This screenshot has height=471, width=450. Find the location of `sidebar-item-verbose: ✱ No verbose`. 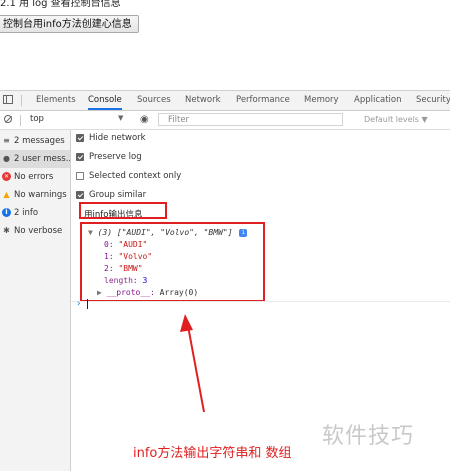

sidebar-item-verbose: ✱ No verbose is located at coordinates (35, 231).